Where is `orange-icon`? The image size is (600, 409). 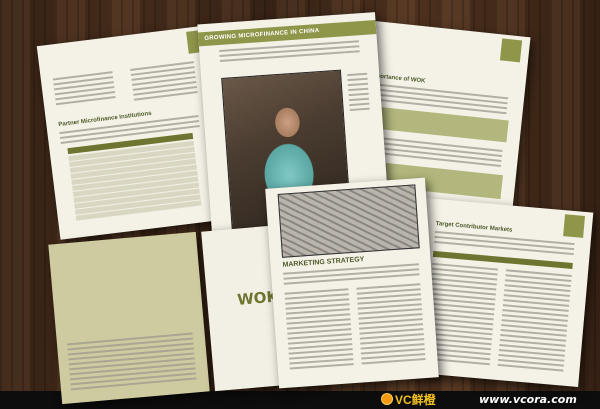 orange-icon is located at coordinates (387, 399).